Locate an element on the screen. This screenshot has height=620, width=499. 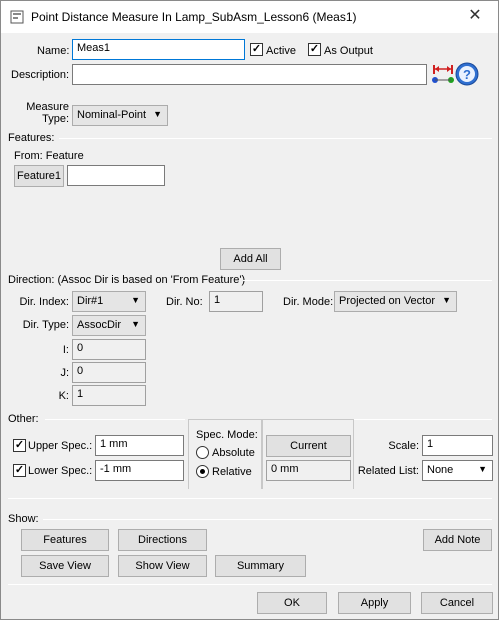
feature1-button-label: Feature1 is located at coordinates (39, 176).